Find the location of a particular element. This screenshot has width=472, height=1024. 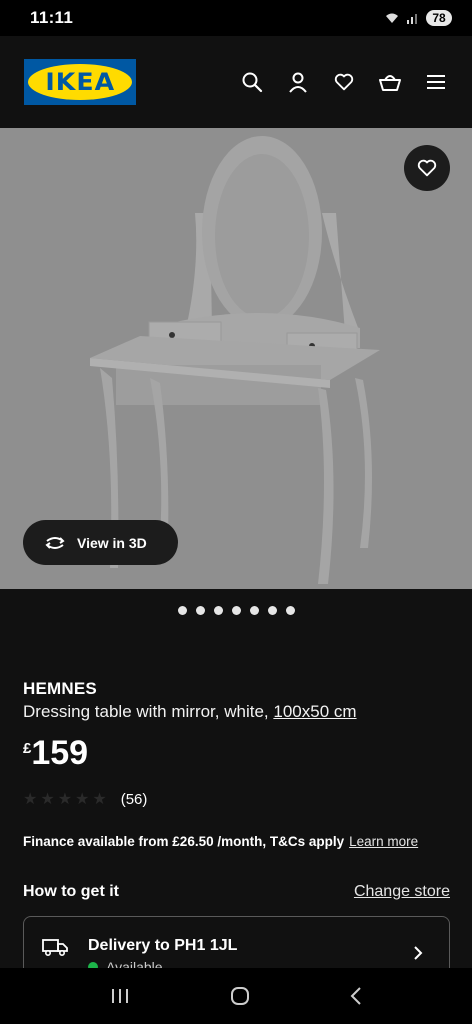

app-header: IKEA is located at coordinates (236, 82).